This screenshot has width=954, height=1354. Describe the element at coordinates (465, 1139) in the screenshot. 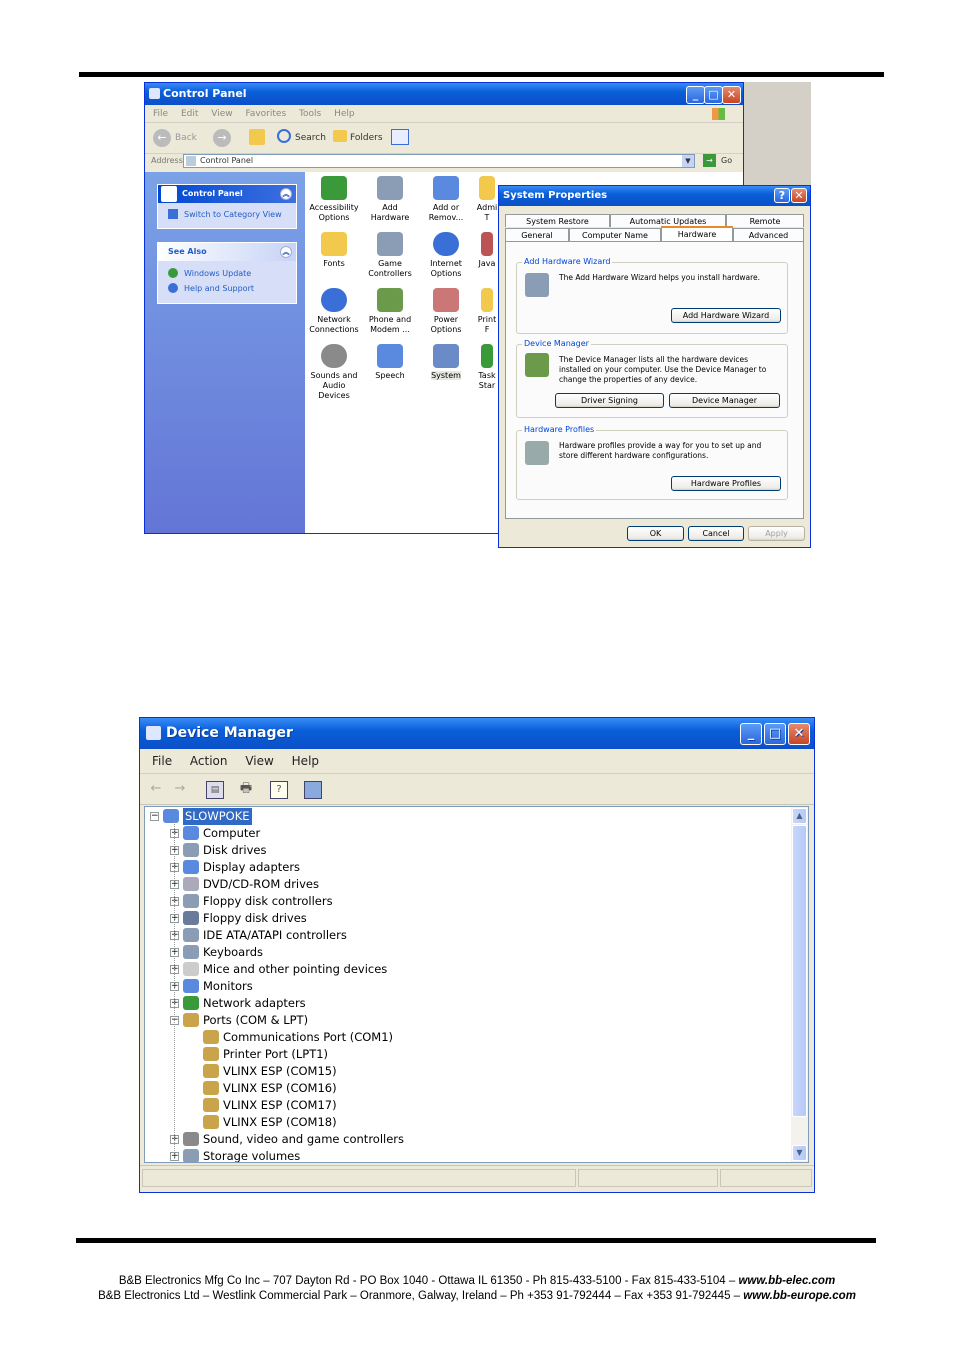

I see `tree-category: + Sound, video and game controllers` at that location.